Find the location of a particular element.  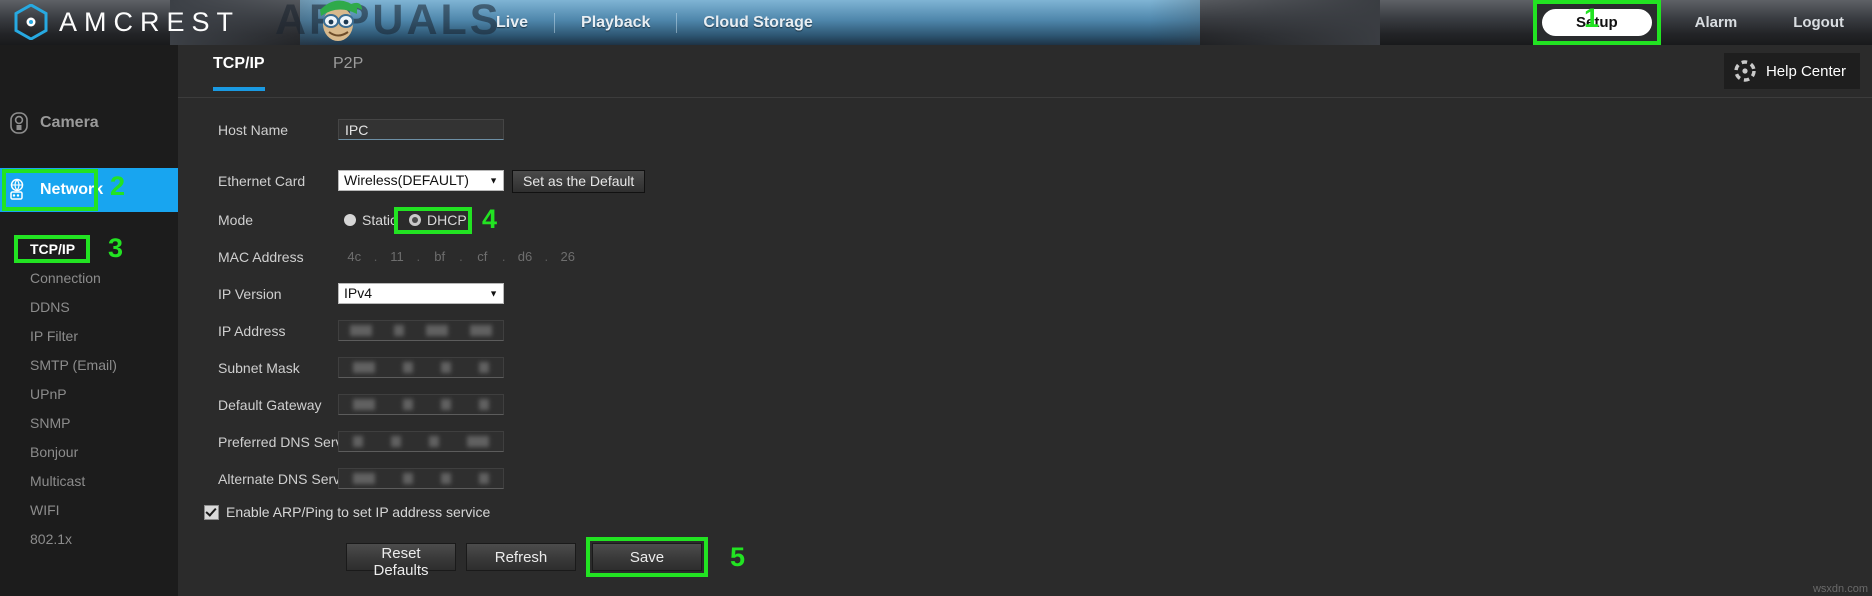

sidebar-item-8021x: 802.1x is located at coordinates (89, 539).